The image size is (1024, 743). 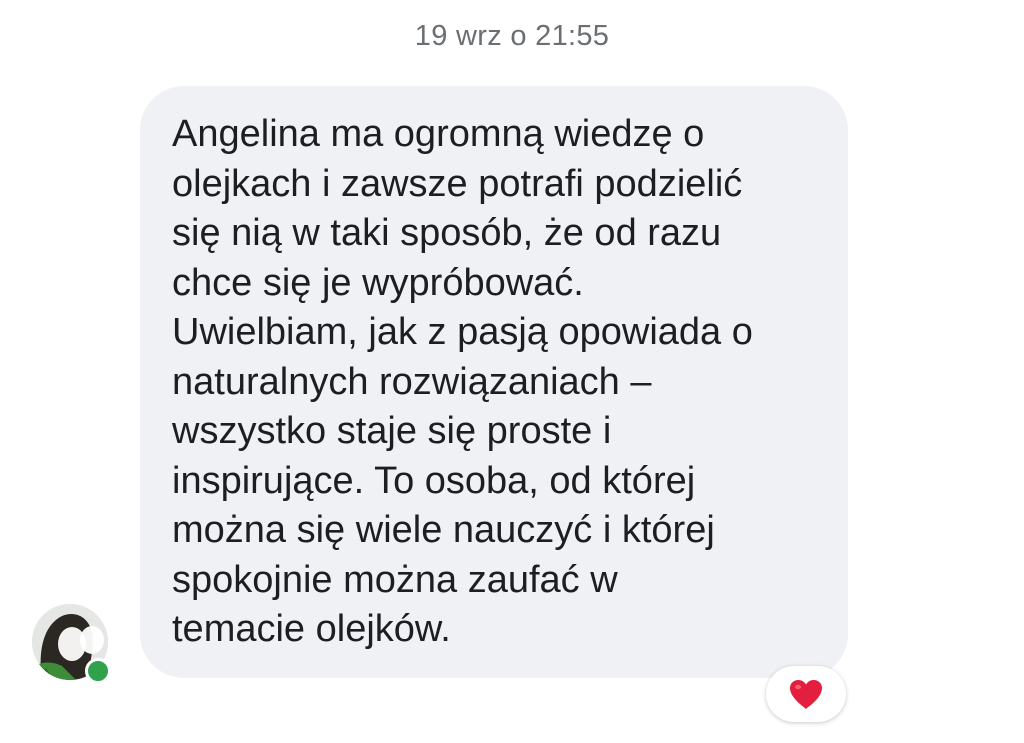 I want to click on online-status-indicator, so click(x=98, y=671).